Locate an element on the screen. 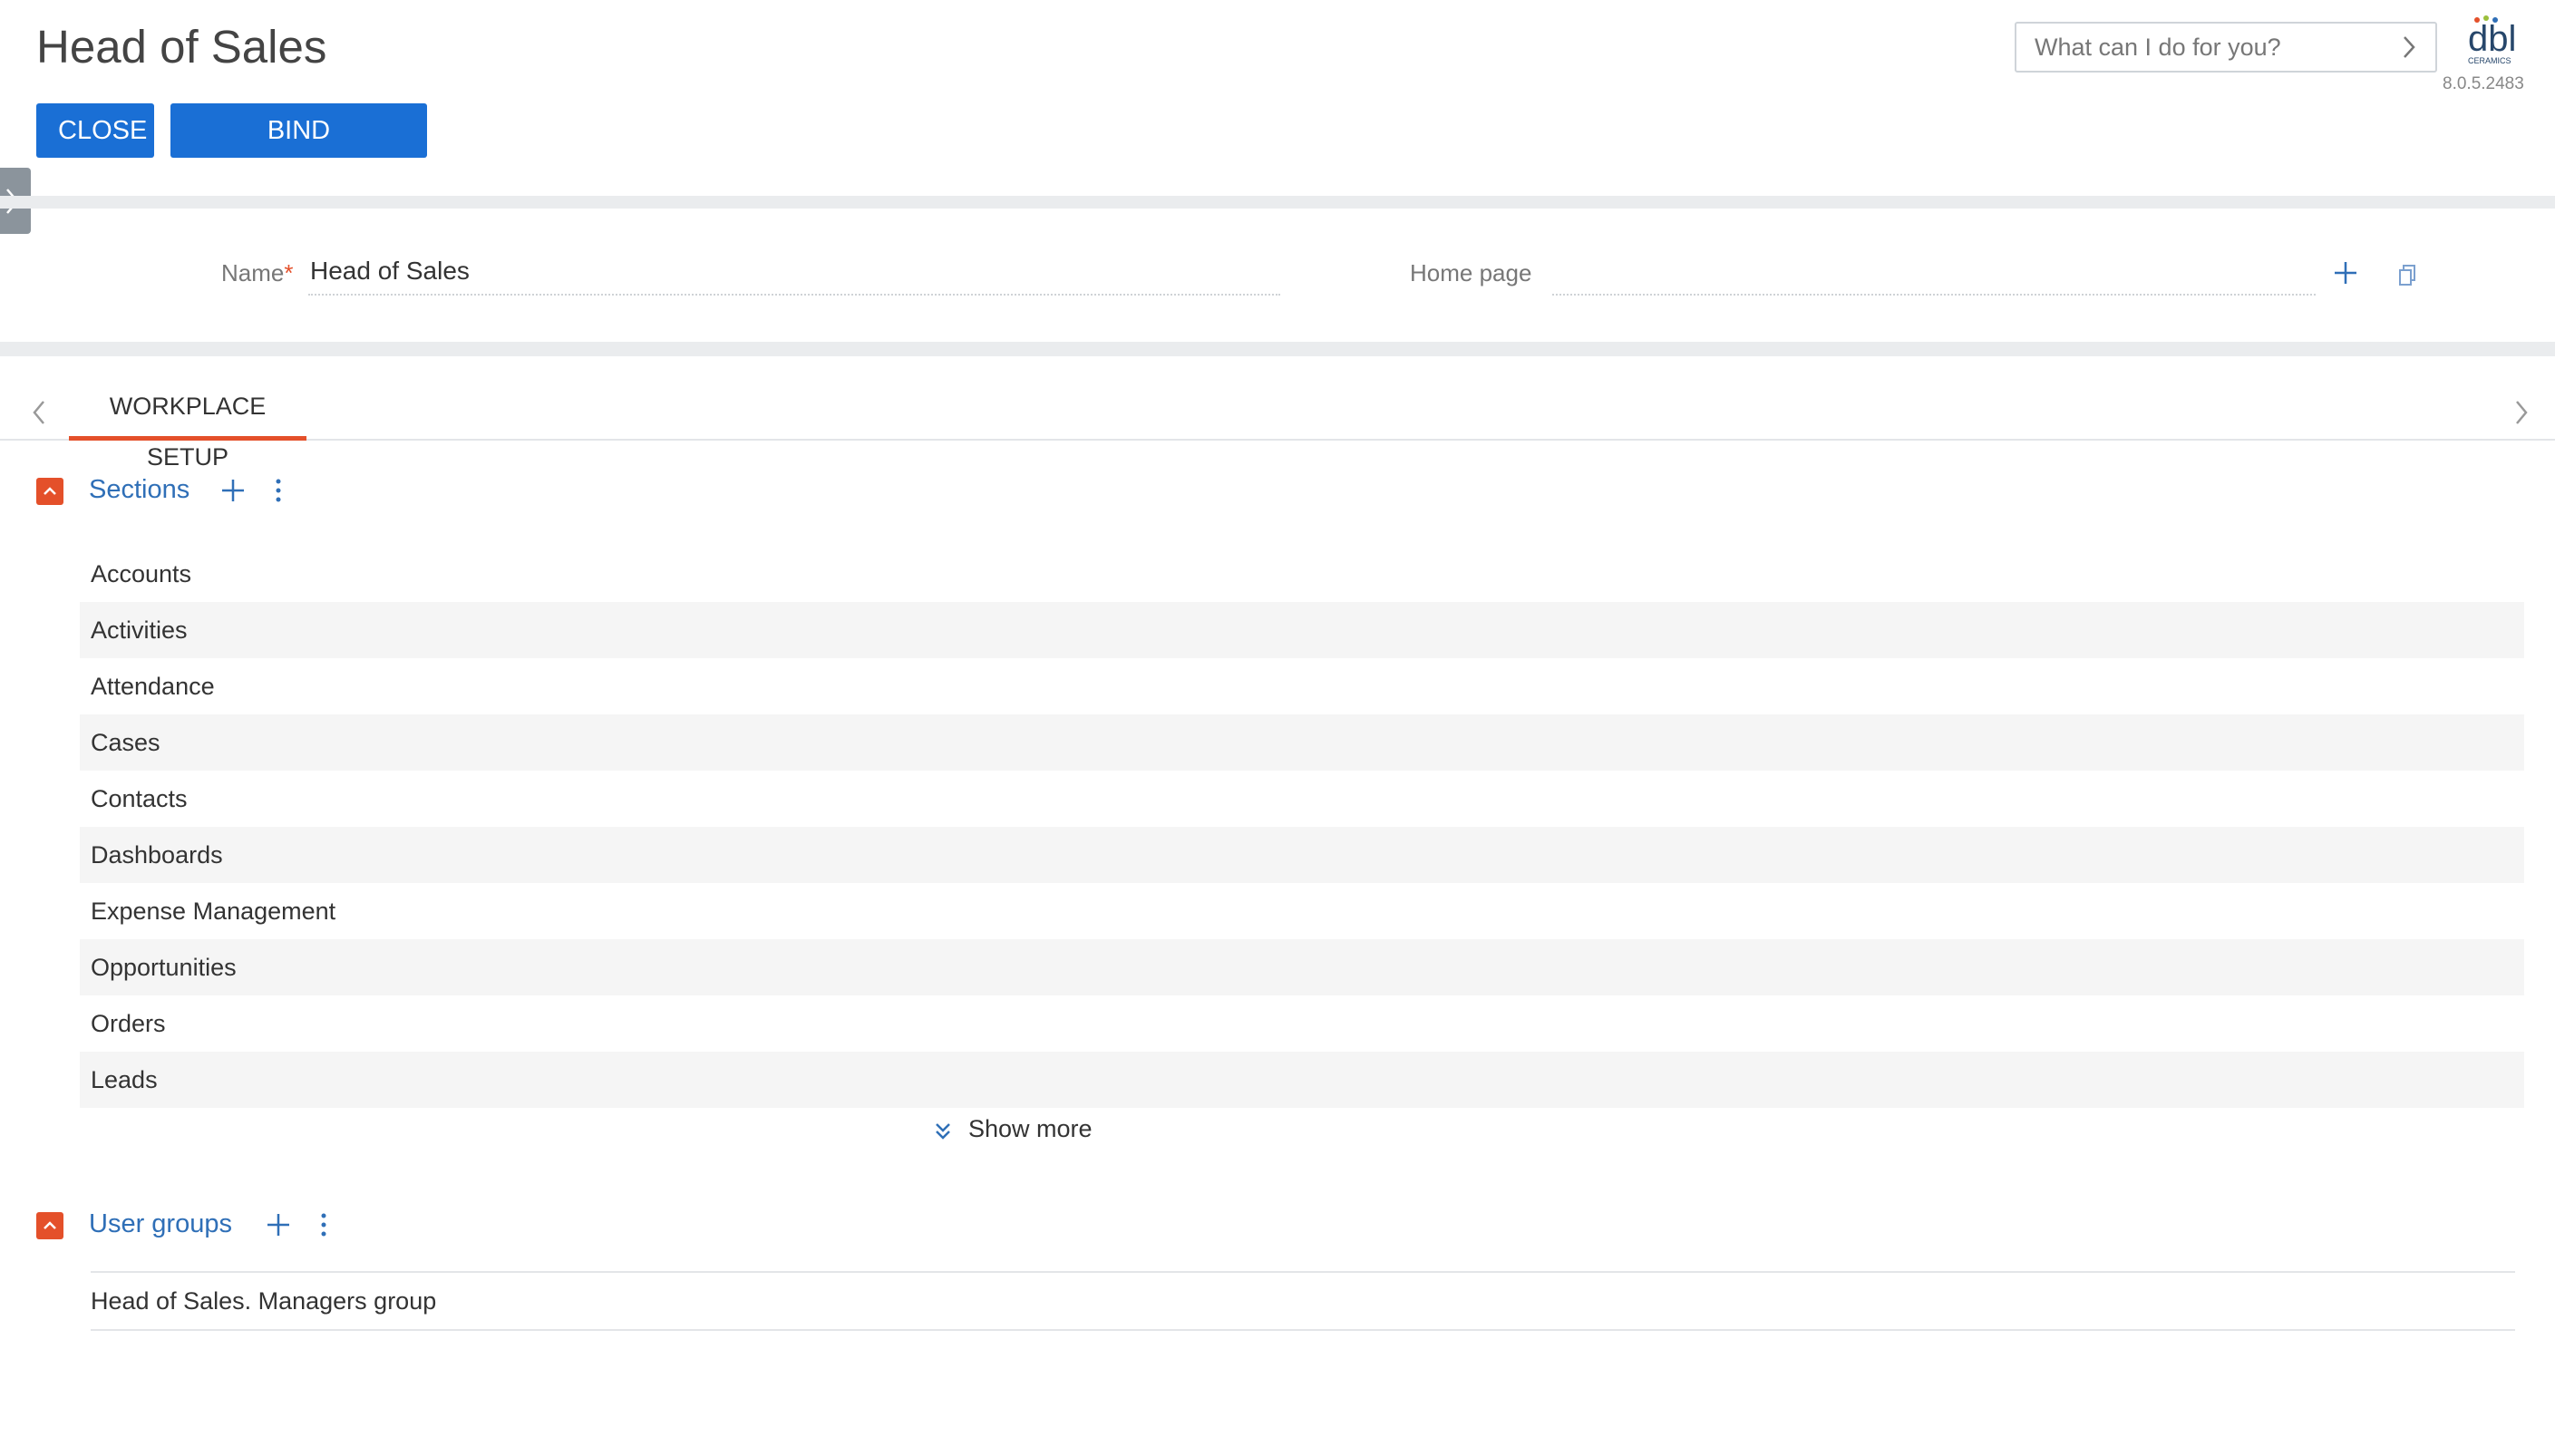 The width and height of the screenshot is (2555, 1456). close-button: CLOSE is located at coordinates (95, 130).